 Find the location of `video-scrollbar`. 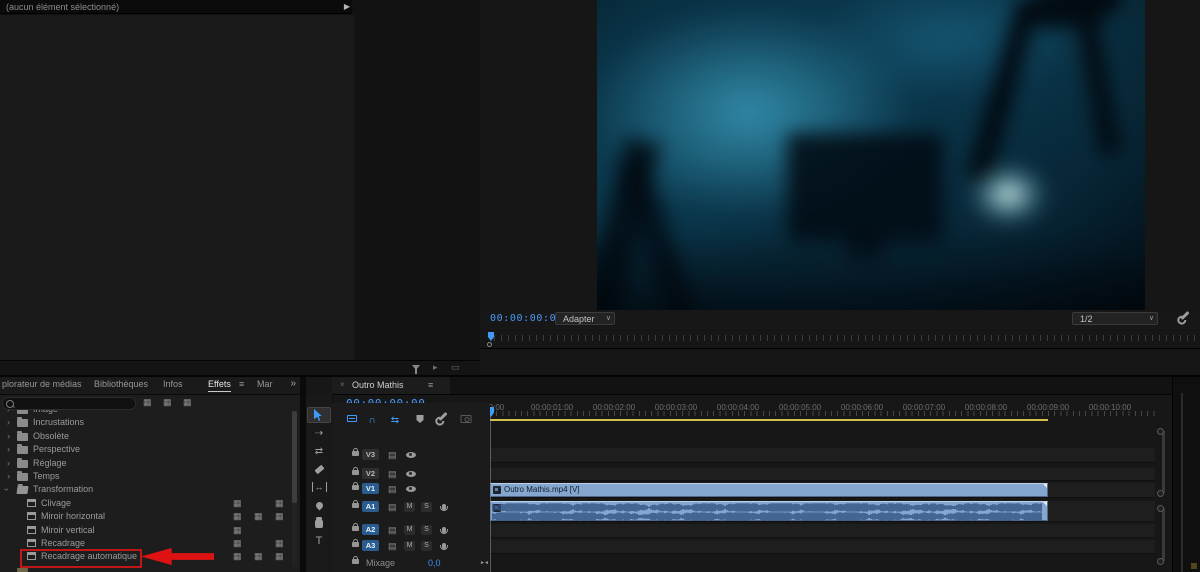

video-scrollbar is located at coordinates (1163, 462).